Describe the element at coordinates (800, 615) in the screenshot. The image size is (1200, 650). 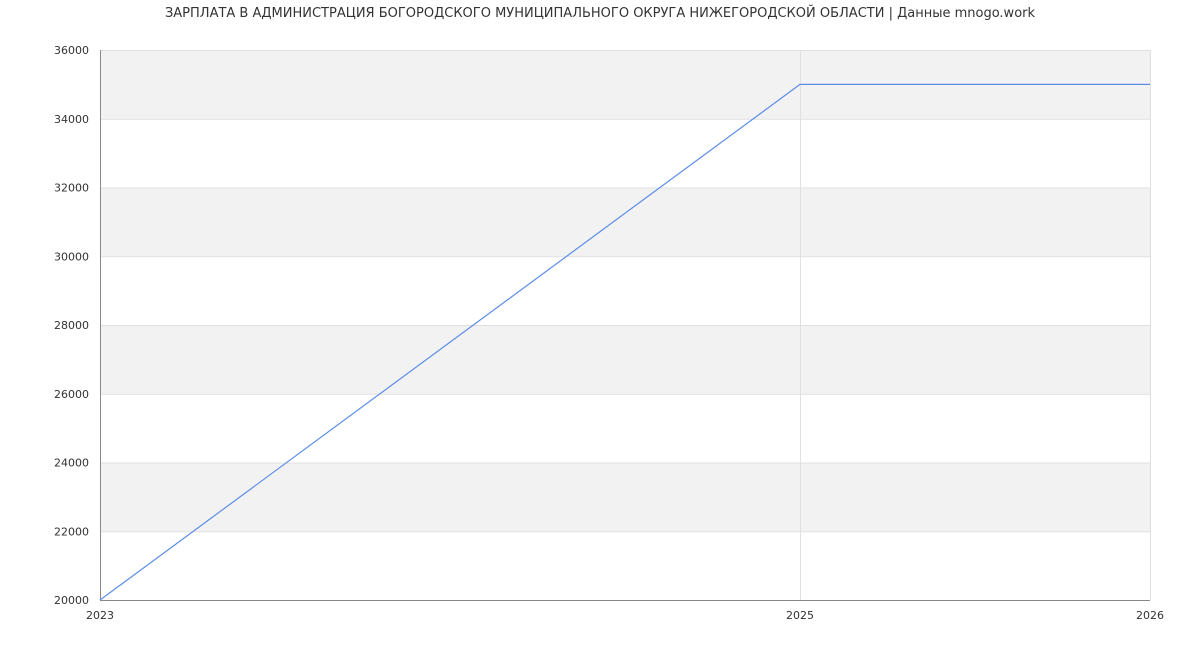
I see `x-tick-label: 2025` at that location.